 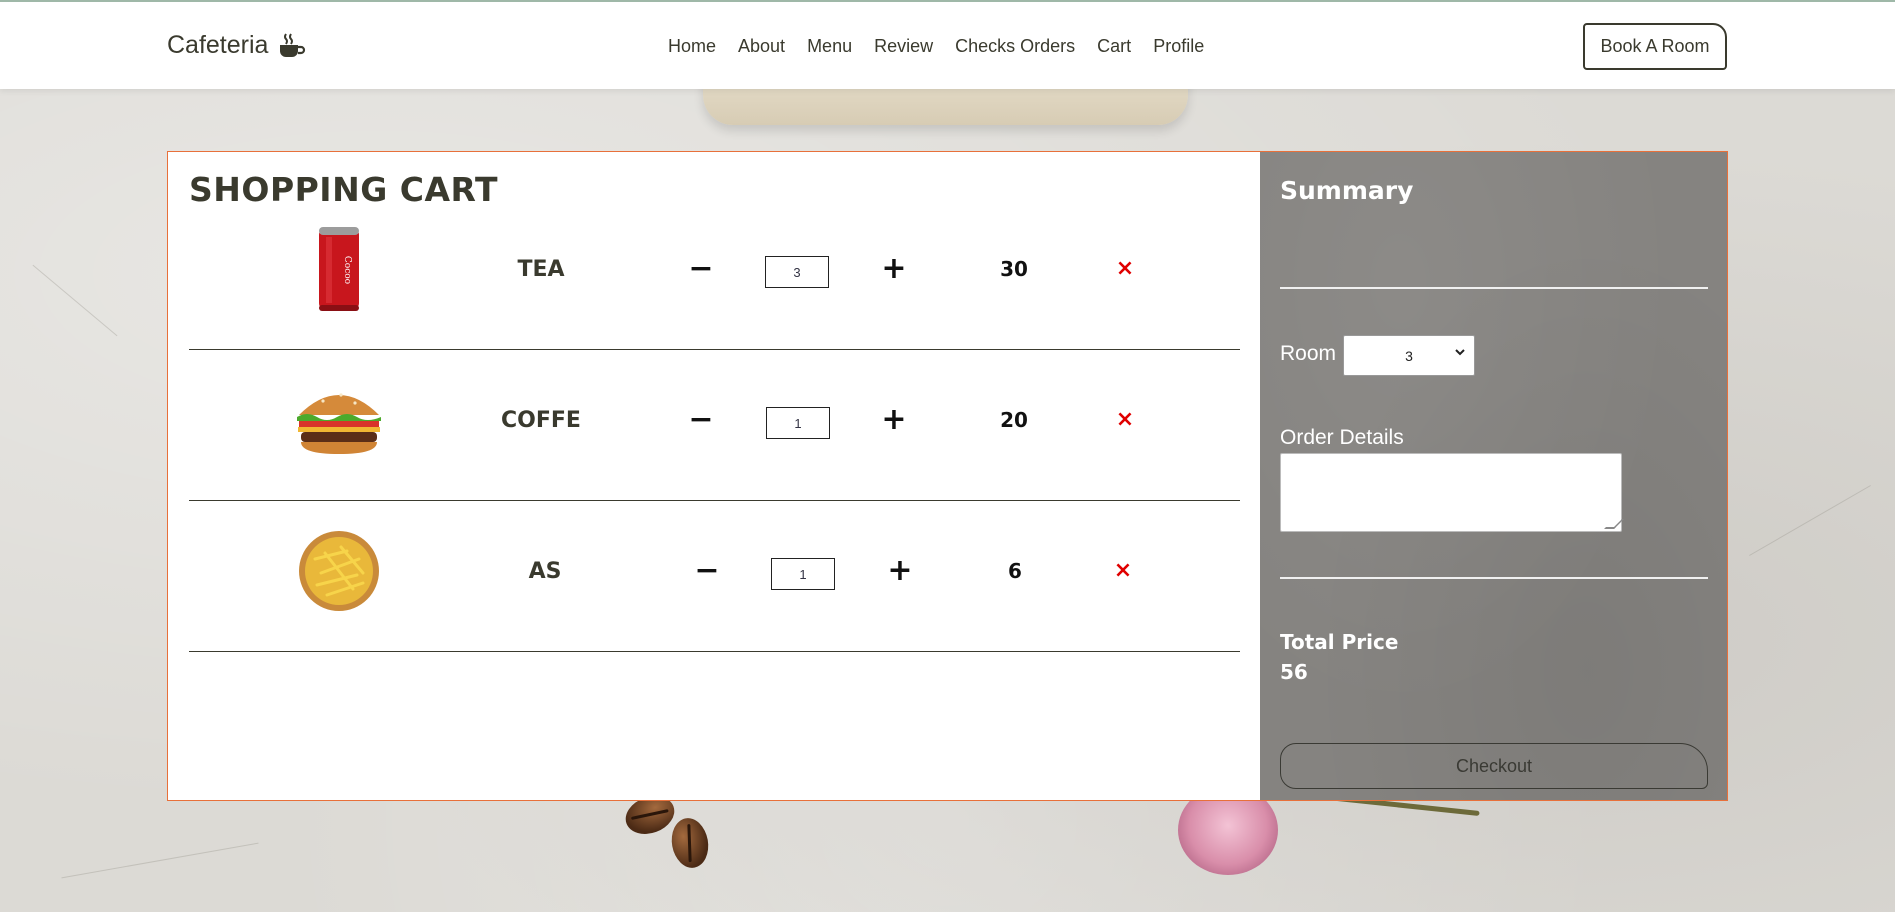 I want to click on item-name: COFFE, so click(x=541, y=420).